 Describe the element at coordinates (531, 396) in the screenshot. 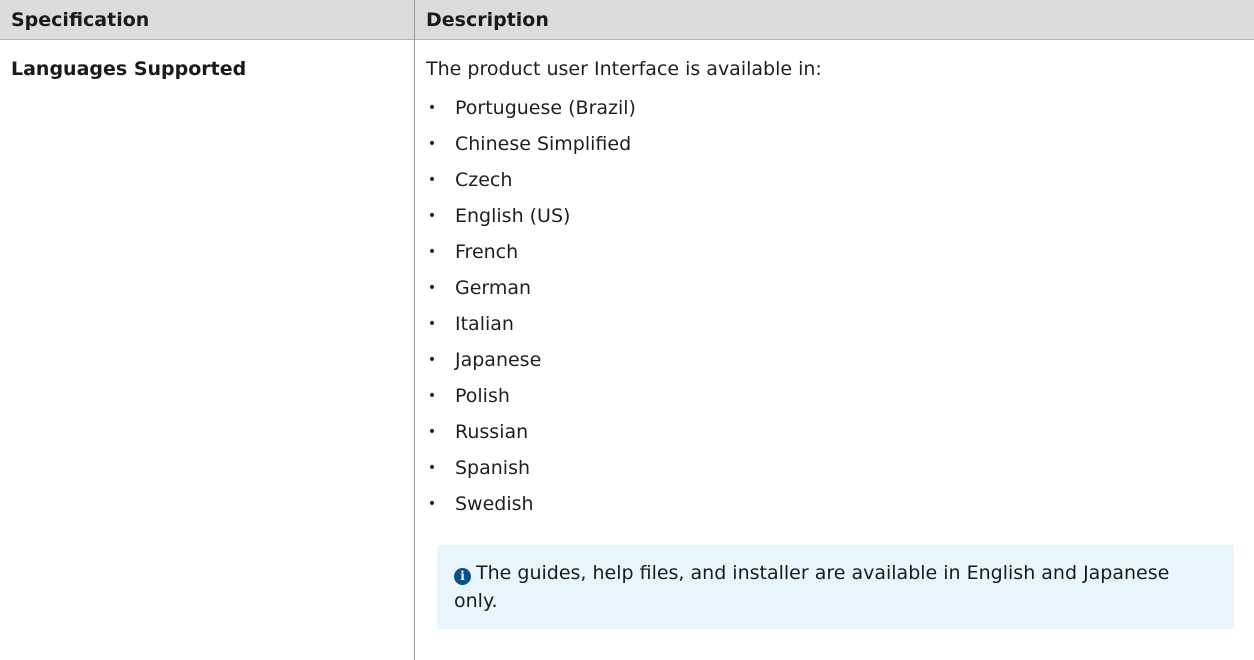

I see `list-item: • Polish` at that location.